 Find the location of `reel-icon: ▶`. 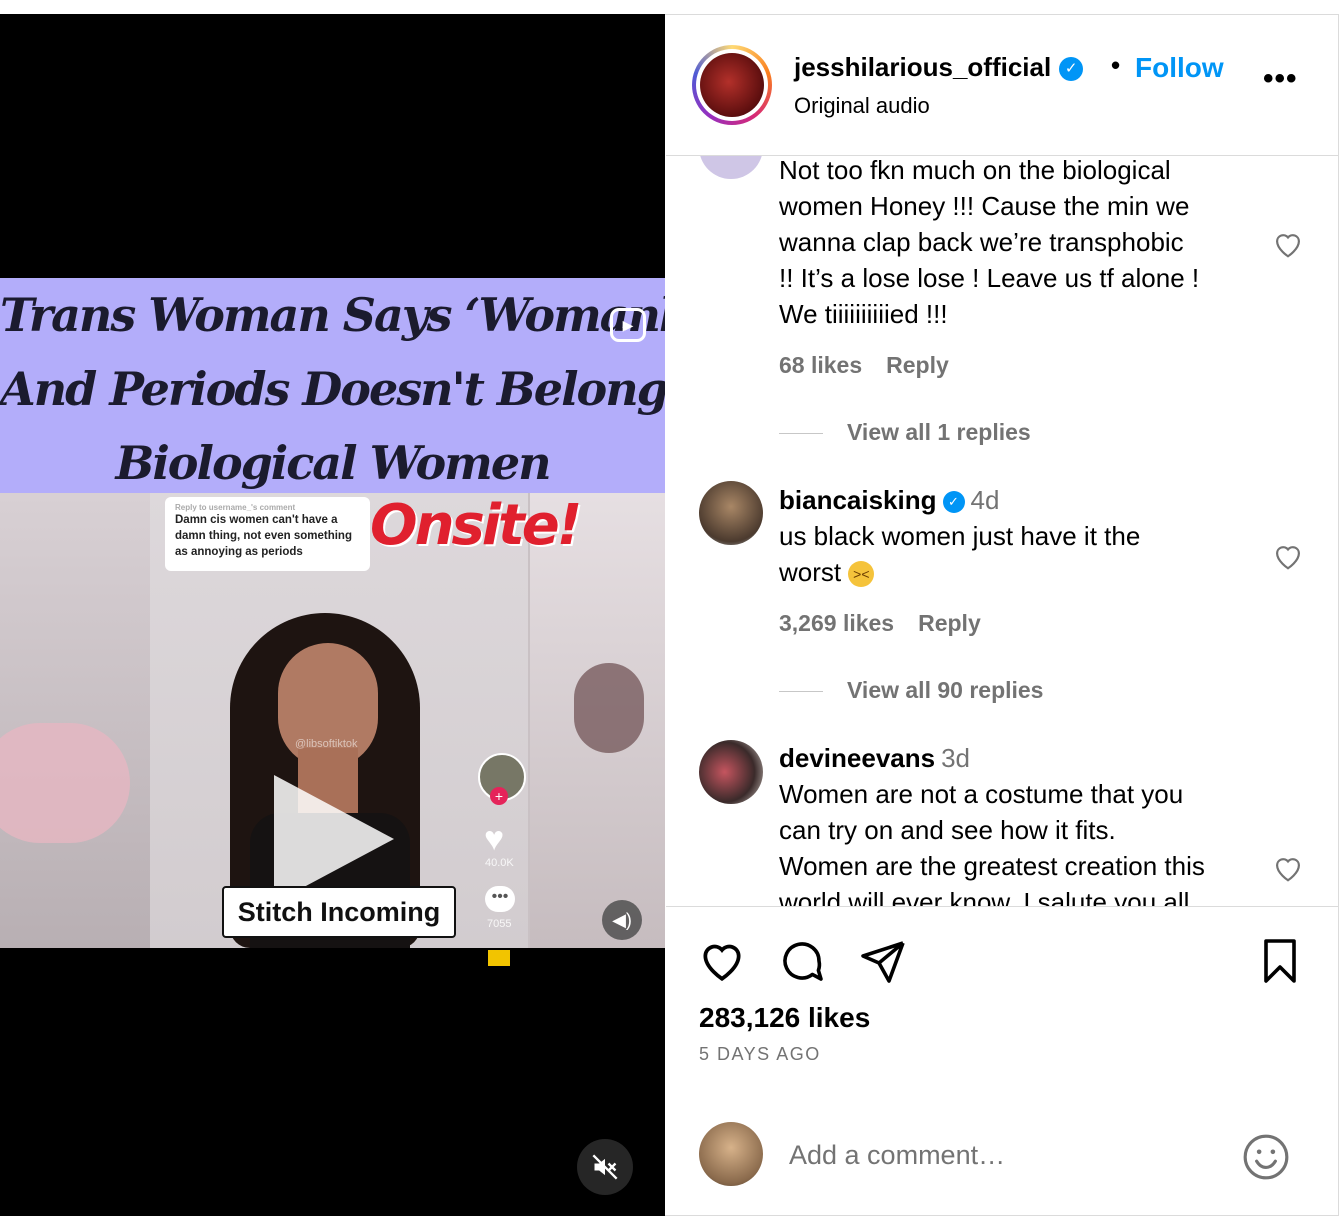

reel-icon: ▶ is located at coordinates (628, 325).